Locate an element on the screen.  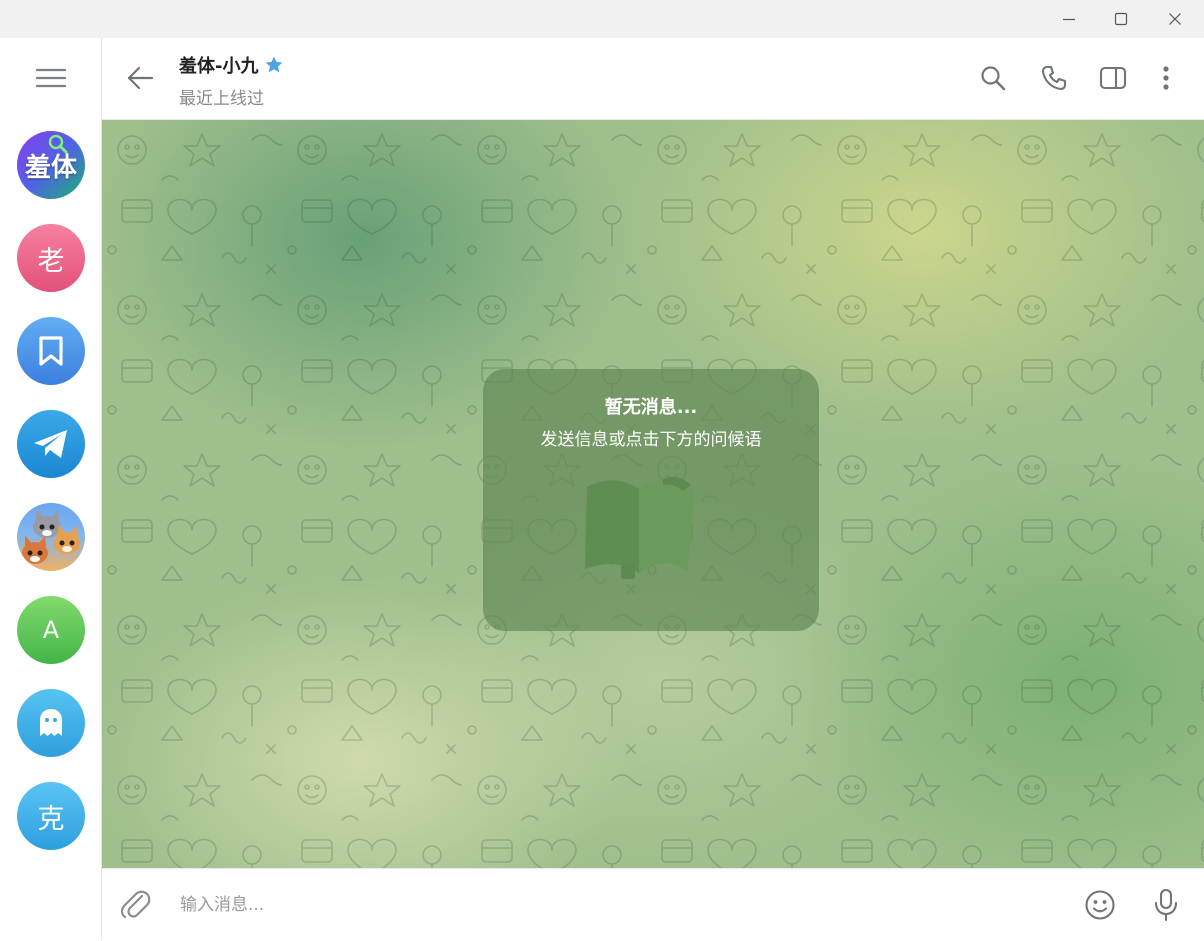
chat-avatar-a: A is located at coordinates (51, 630).